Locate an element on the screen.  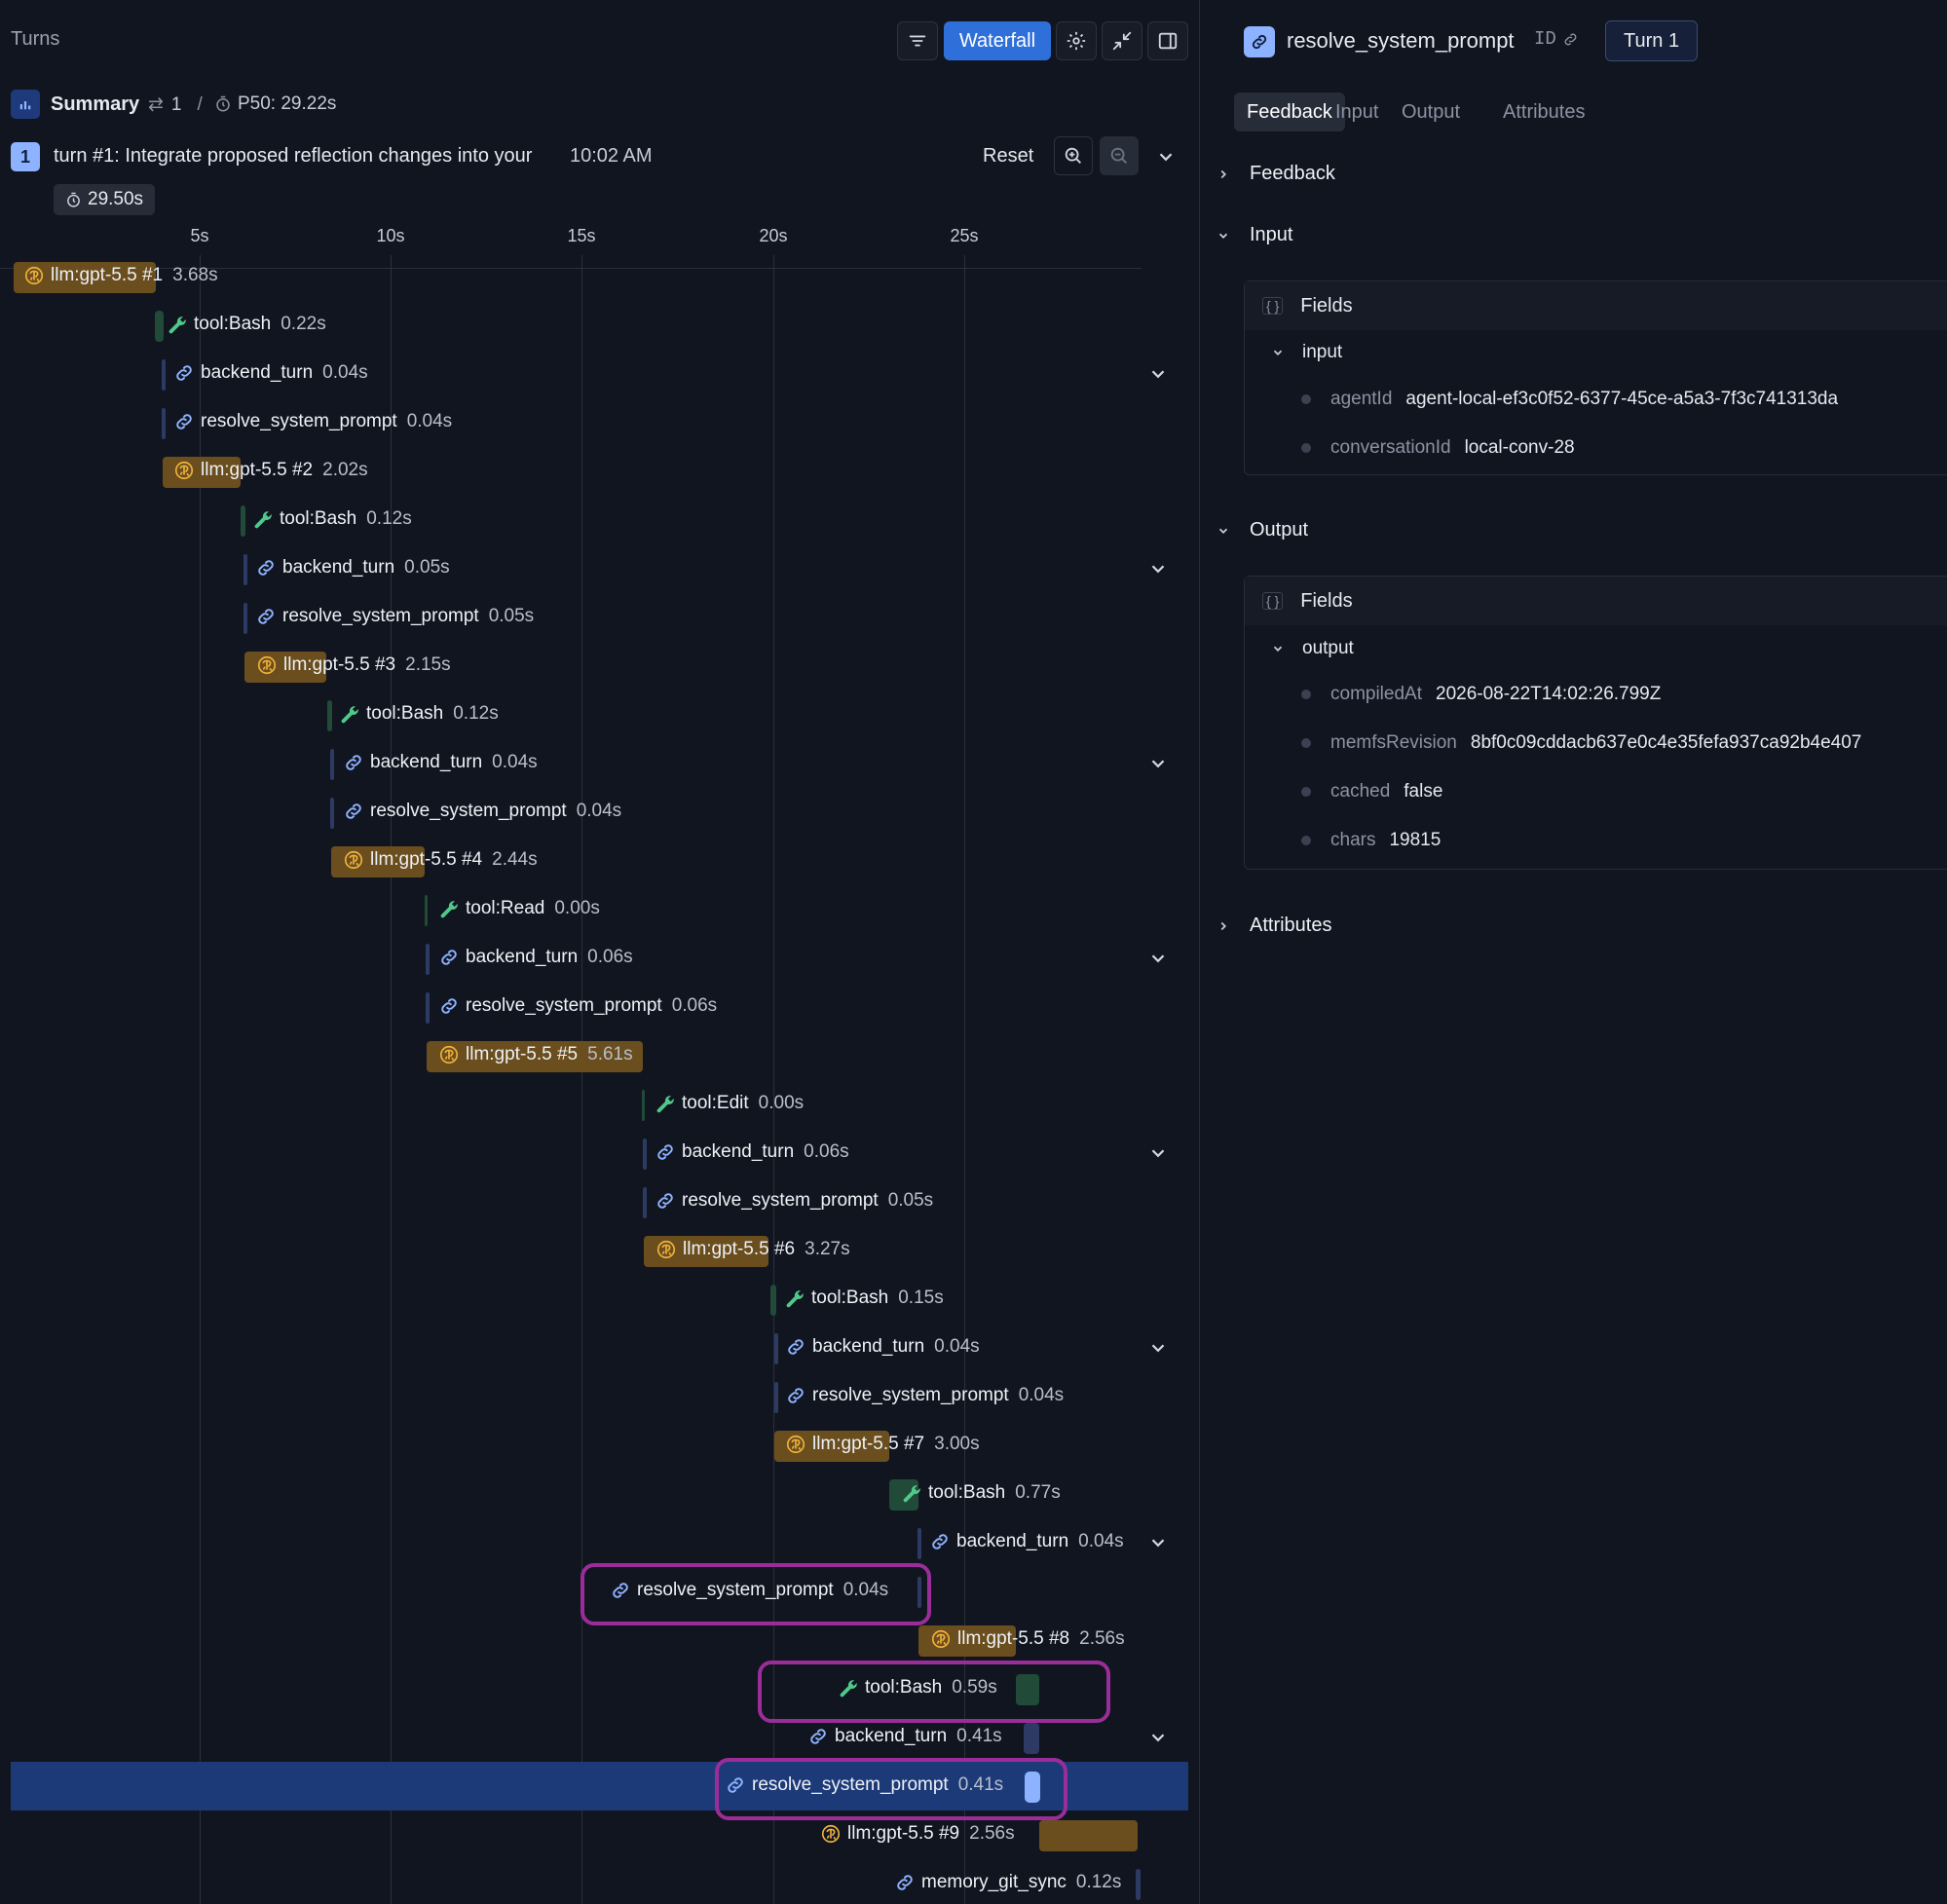
zoom-in-button is located at coordinates (1073, 155).